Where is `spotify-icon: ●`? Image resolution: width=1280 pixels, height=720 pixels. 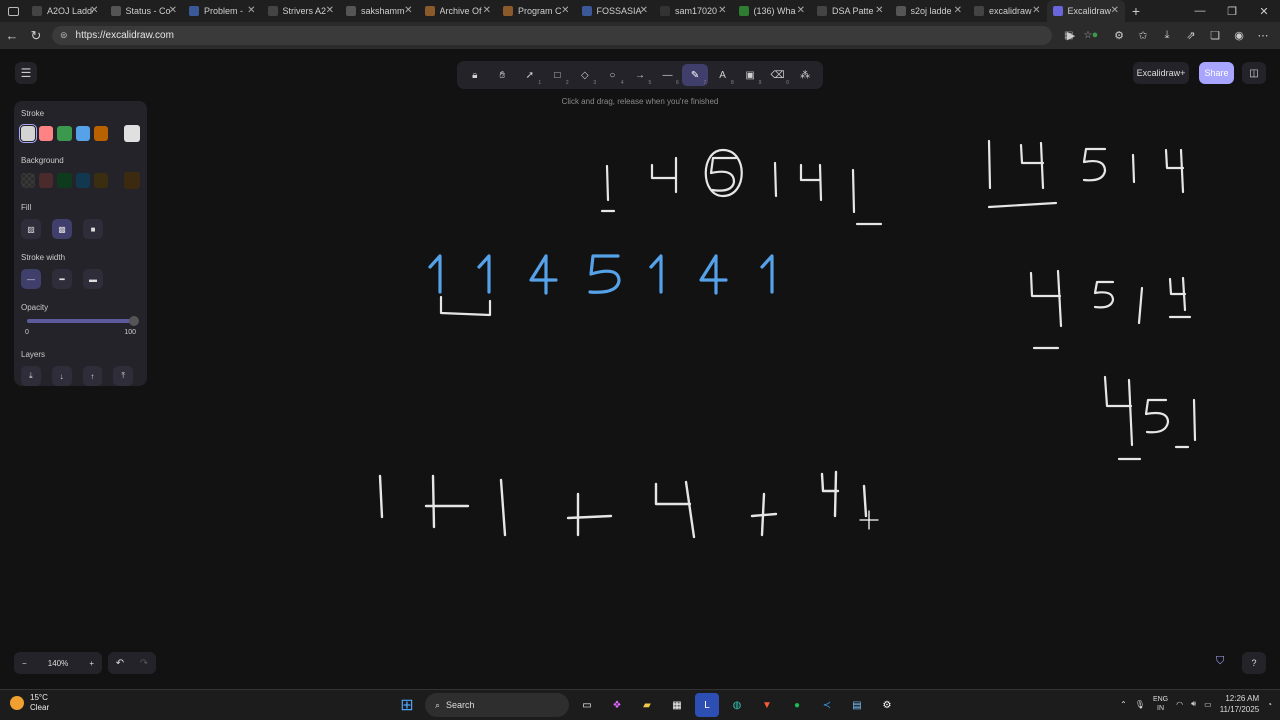
spotify-icon: ● is located at coordinates (797, 705).